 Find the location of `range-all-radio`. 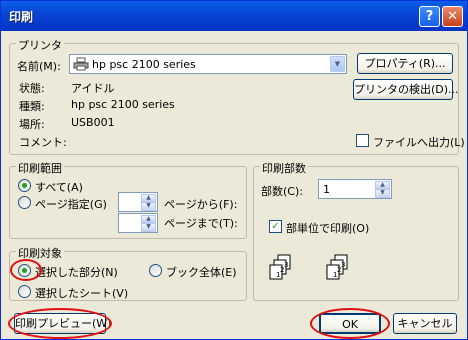

range-all-radio is located at coordinates (24, 185).